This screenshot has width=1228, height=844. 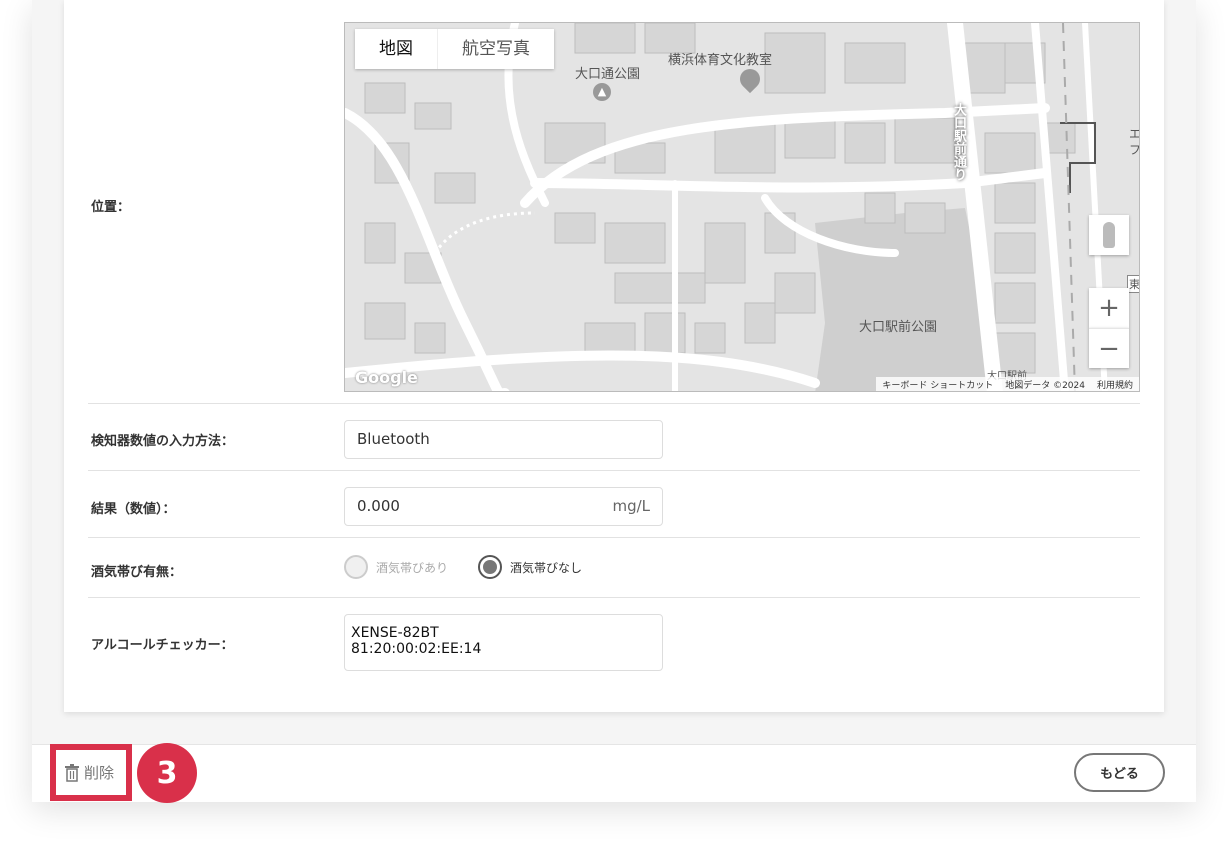 What do you see at coordinates (631, 506) in the screenshot?
I see `result-unit: mg/L` at bounding box center [631, 506].